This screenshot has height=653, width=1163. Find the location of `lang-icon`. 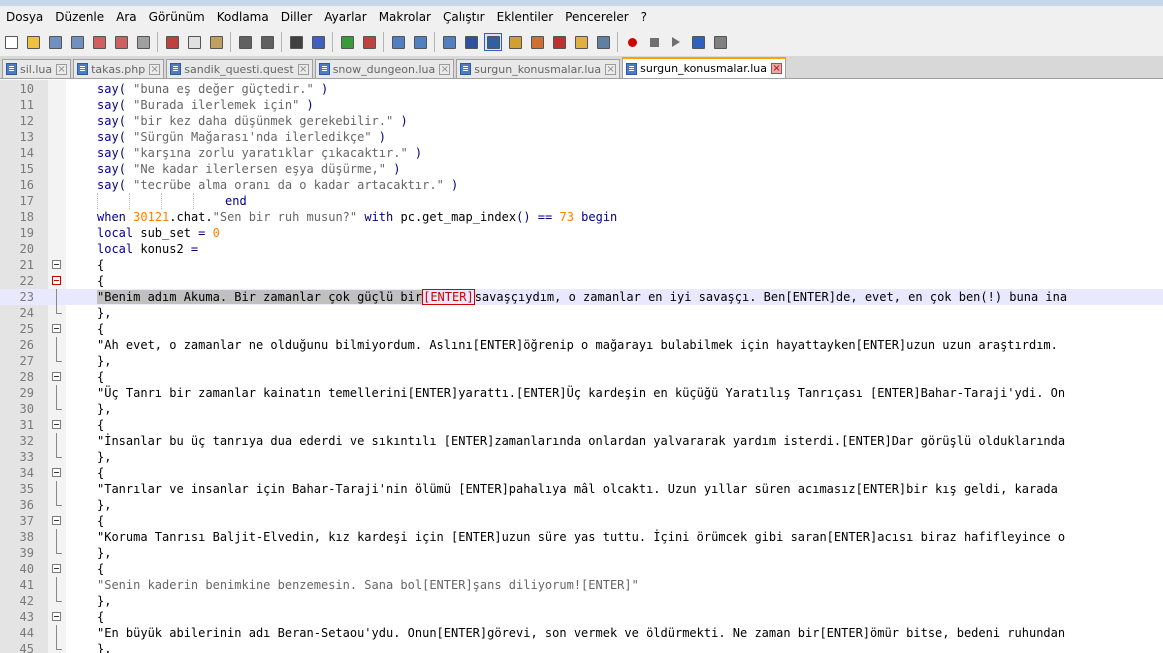

lang-icon is located at coordinates (515, 42).